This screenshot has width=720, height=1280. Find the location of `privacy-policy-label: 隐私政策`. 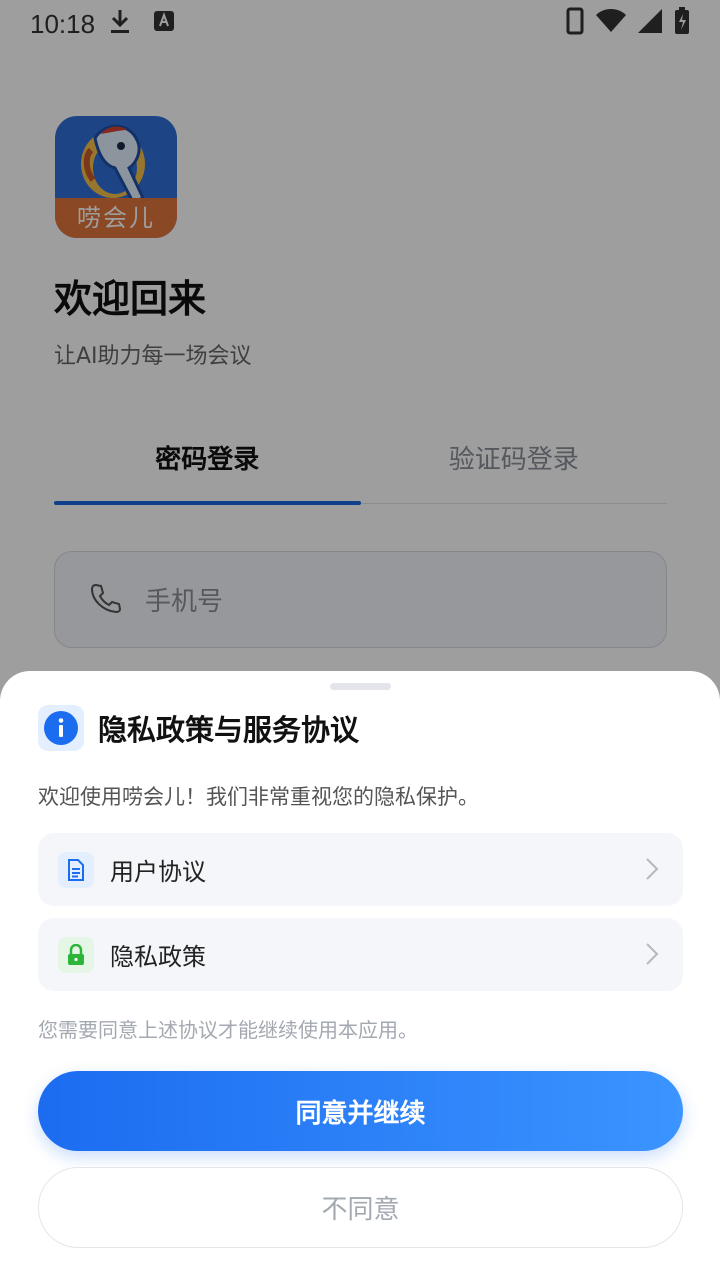

privacy-policy-label: 隐私政策 is located at coordinates (158, 957).